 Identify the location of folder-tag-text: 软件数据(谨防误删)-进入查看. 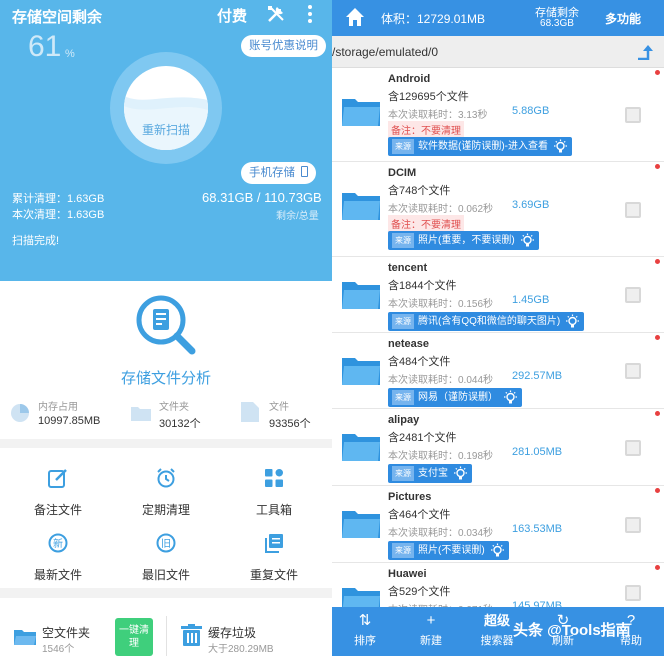
(483, 146).